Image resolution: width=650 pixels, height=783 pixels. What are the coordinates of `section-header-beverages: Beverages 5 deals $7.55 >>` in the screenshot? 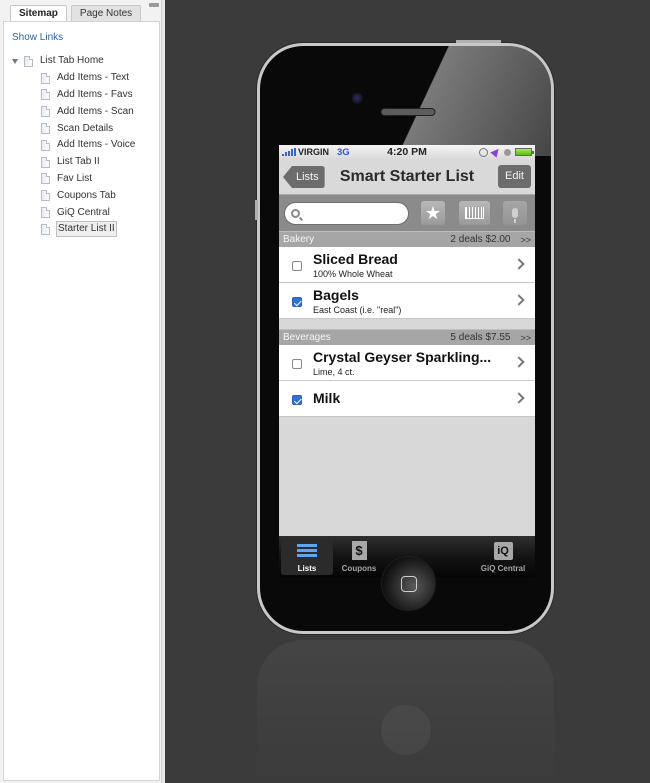 It's located at (407, 337).